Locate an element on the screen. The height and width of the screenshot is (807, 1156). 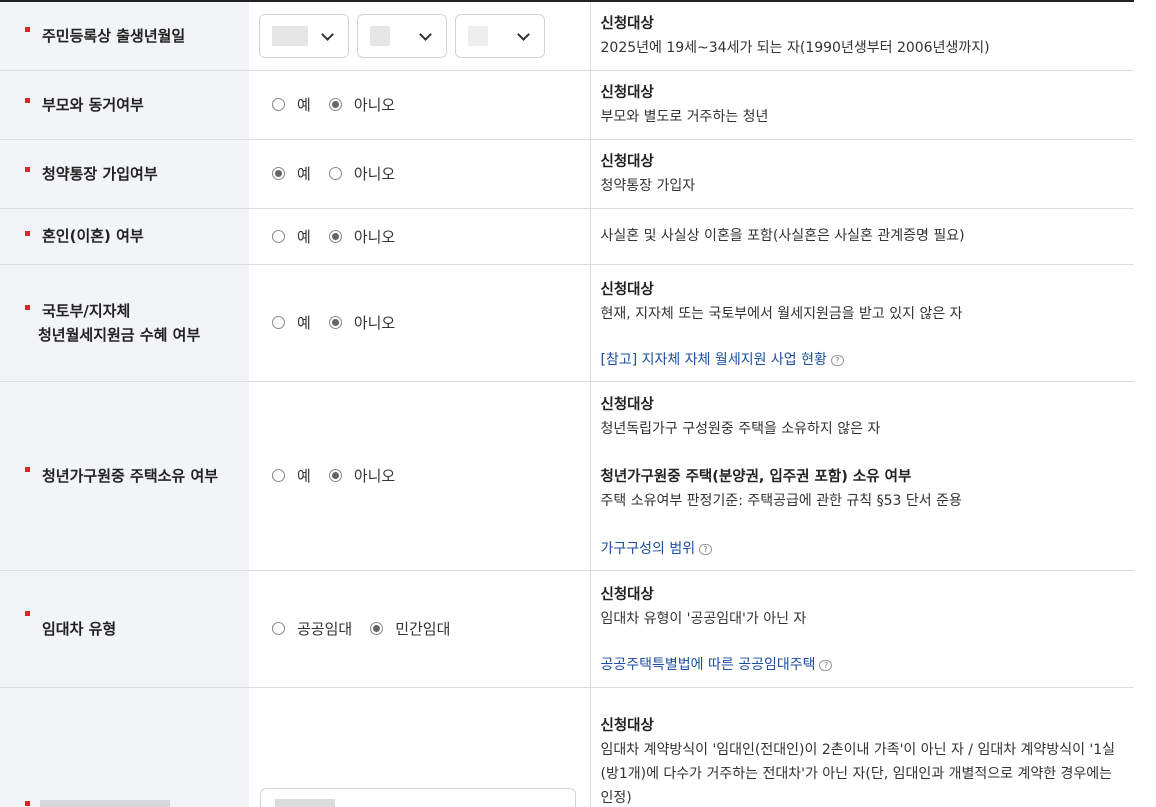
row-label: 임대차 유형 is located at coordinates (124, 629).